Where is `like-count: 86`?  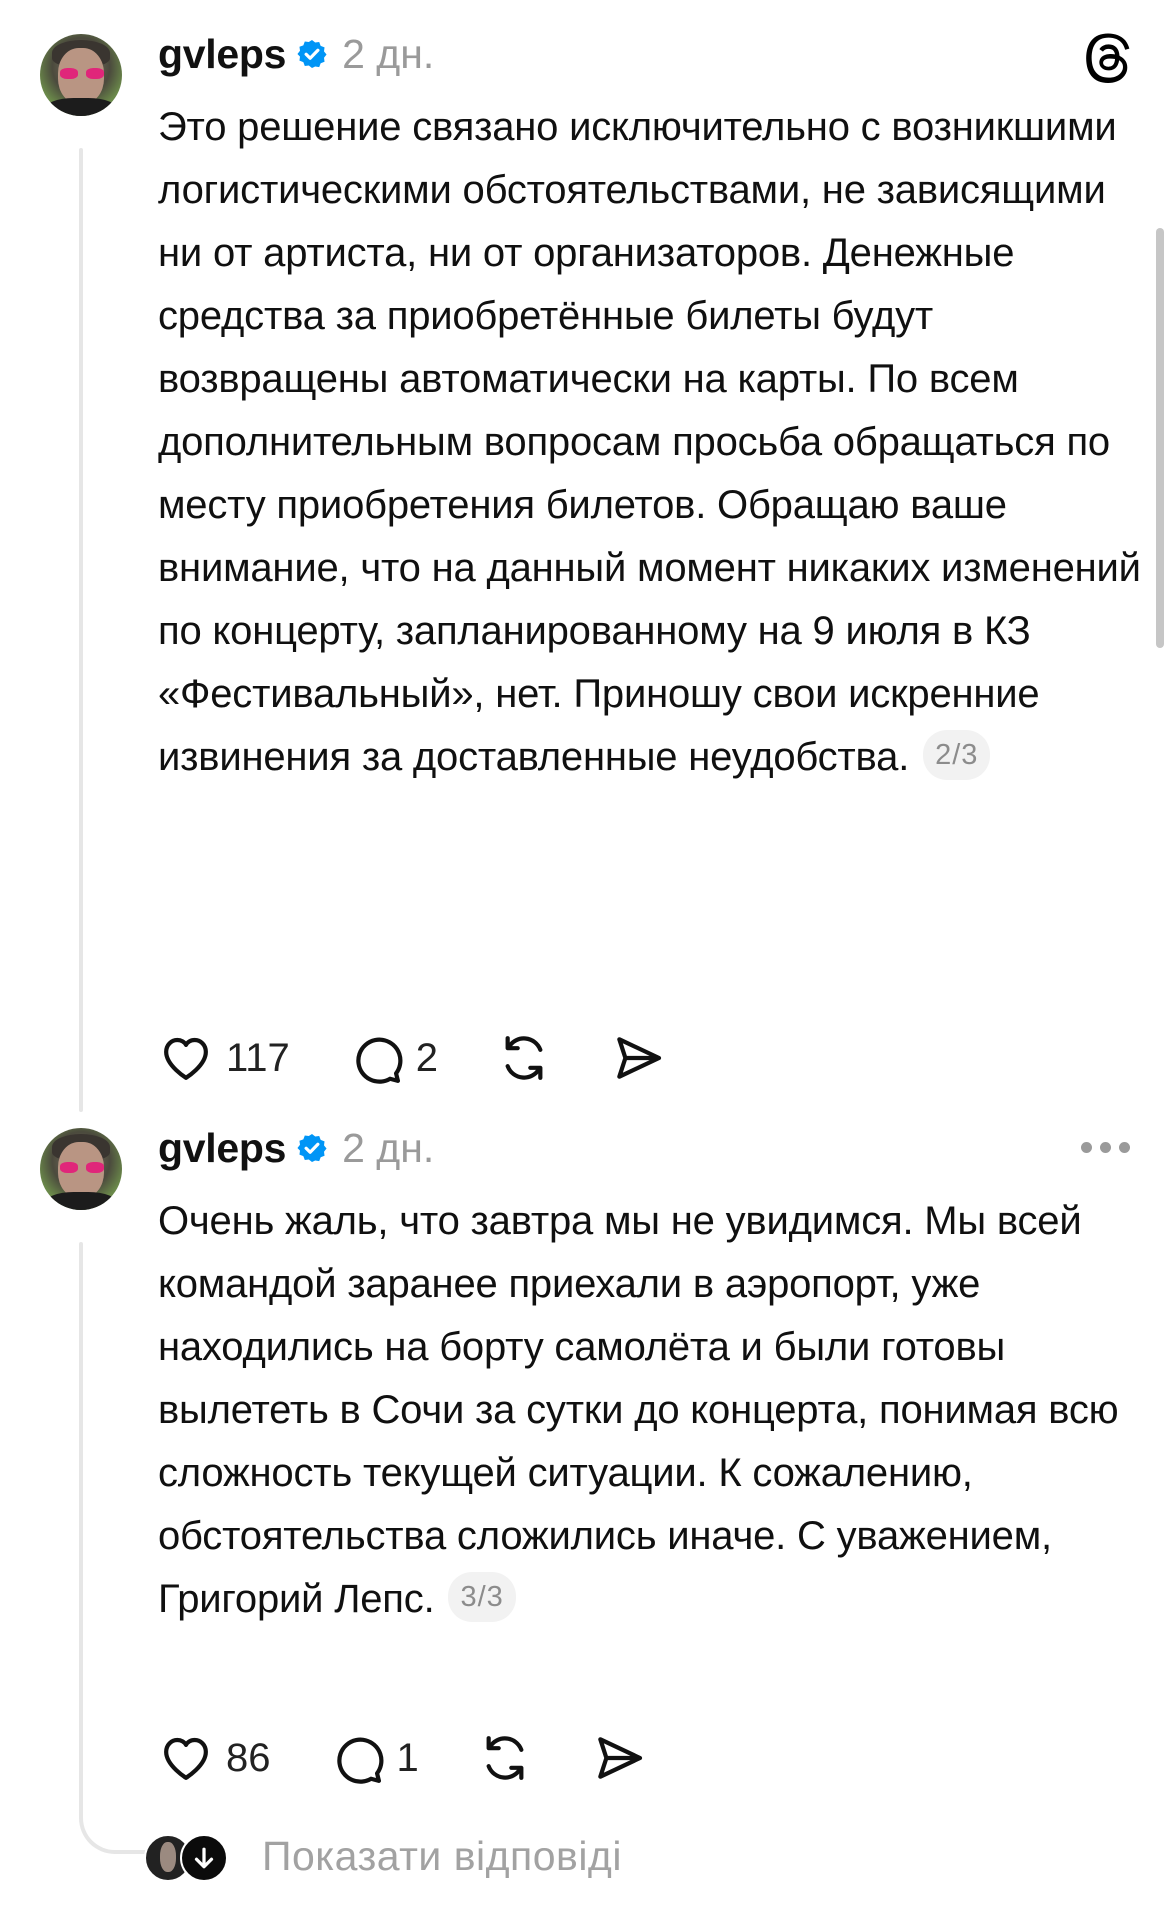 like-count: 86 is located at coordinates (248, 1757).